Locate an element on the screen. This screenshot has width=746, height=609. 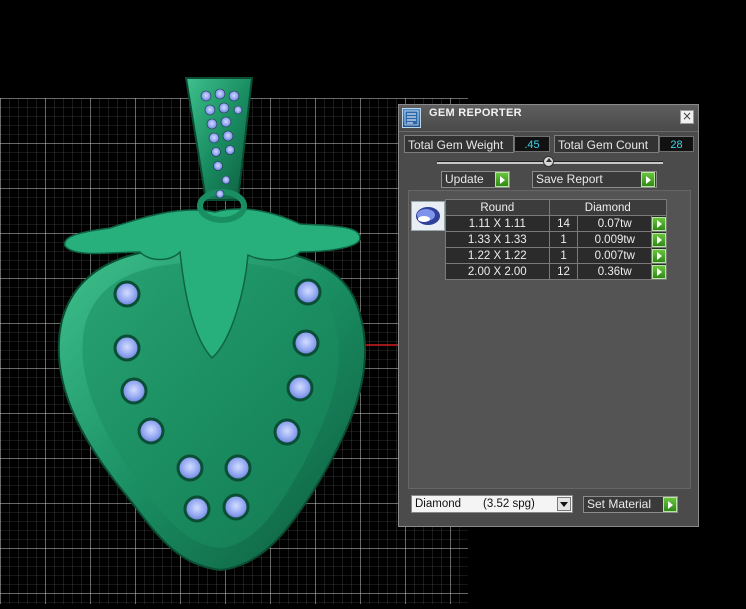
gem-weight: 0.36tw is located at coordinates (614, 271).